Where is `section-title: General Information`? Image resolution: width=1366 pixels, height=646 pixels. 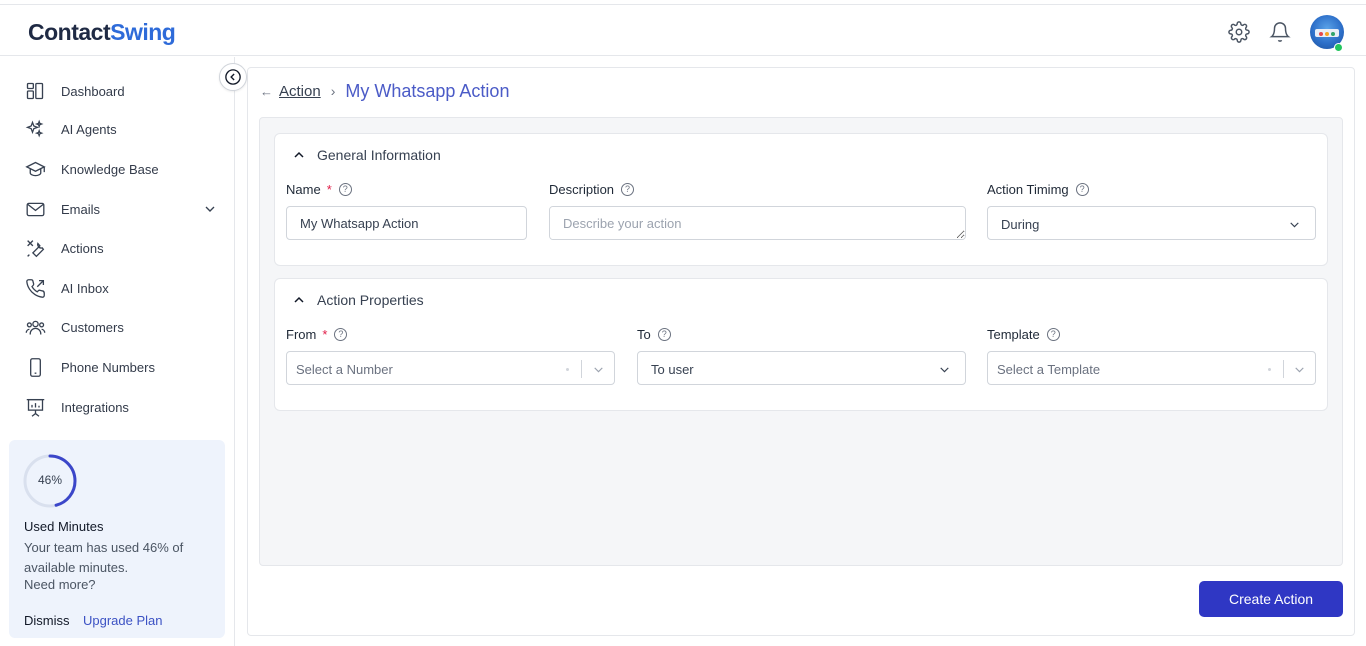
section-title: General Information is located at coordinates (379, 155).